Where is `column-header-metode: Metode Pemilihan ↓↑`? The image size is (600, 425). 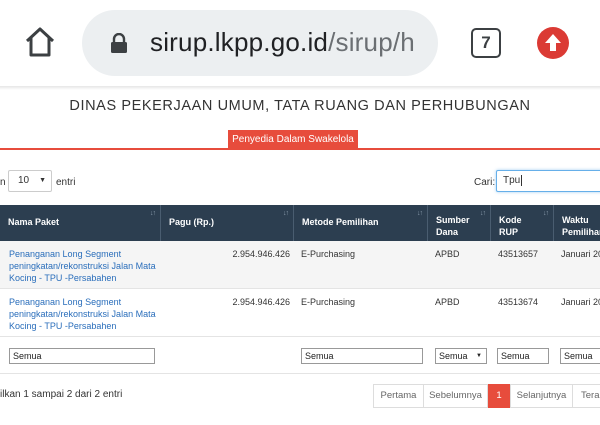
column-header-metode: Metode Pemilihan ↓↑ is located at coordinates (361, 223).